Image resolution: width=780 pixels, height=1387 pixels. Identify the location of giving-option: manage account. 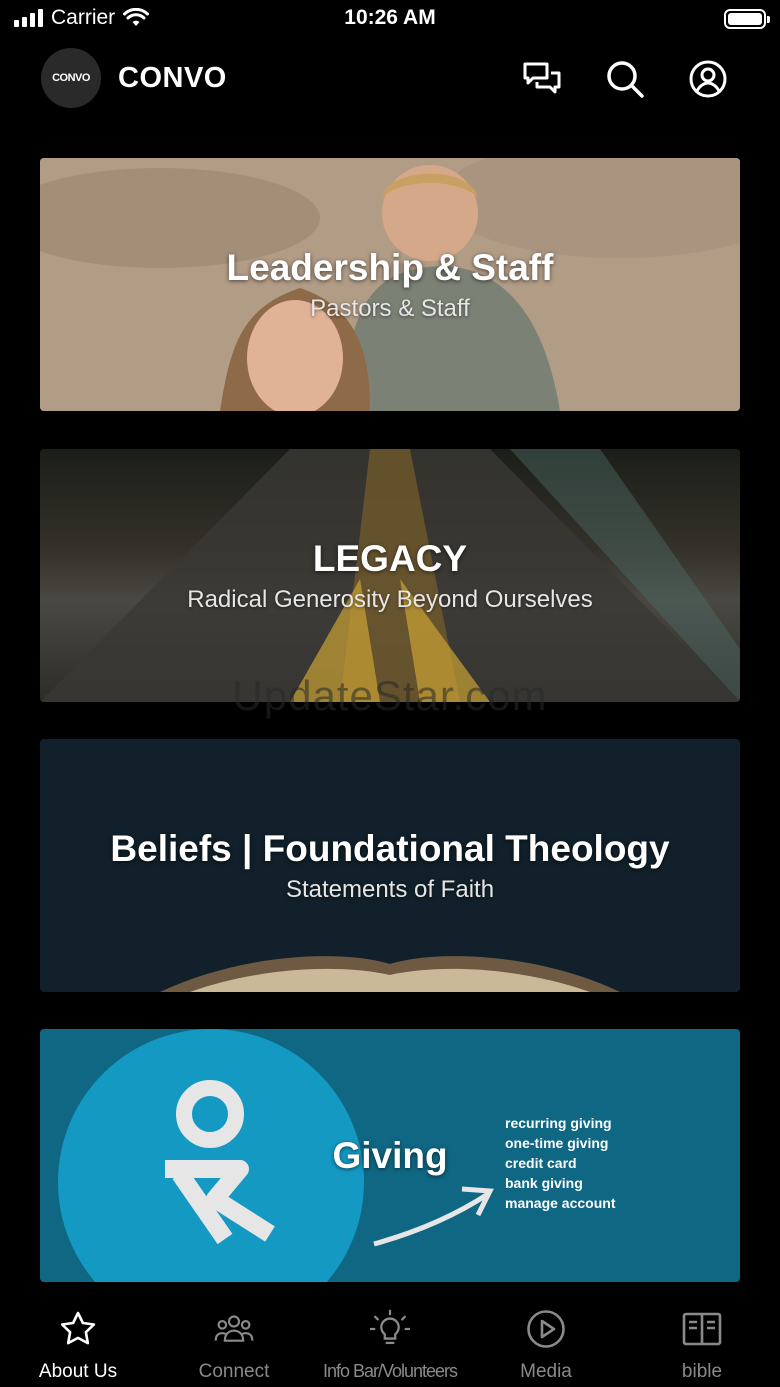
(560, 1203).